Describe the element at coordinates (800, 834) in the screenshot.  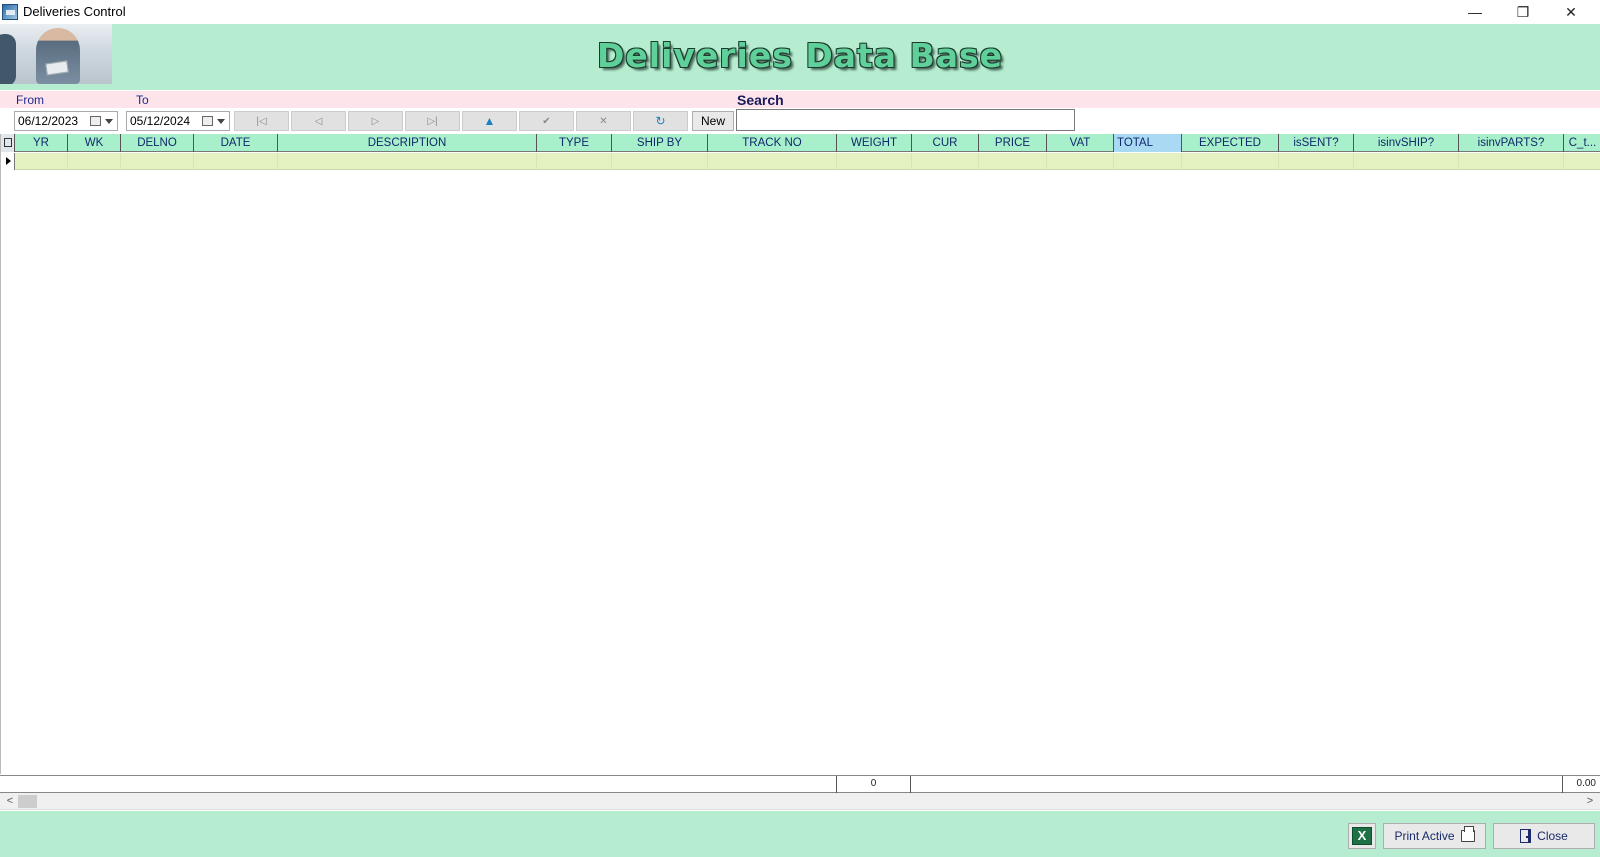
I see `bottom-bar: X Print Active Close` at that location.